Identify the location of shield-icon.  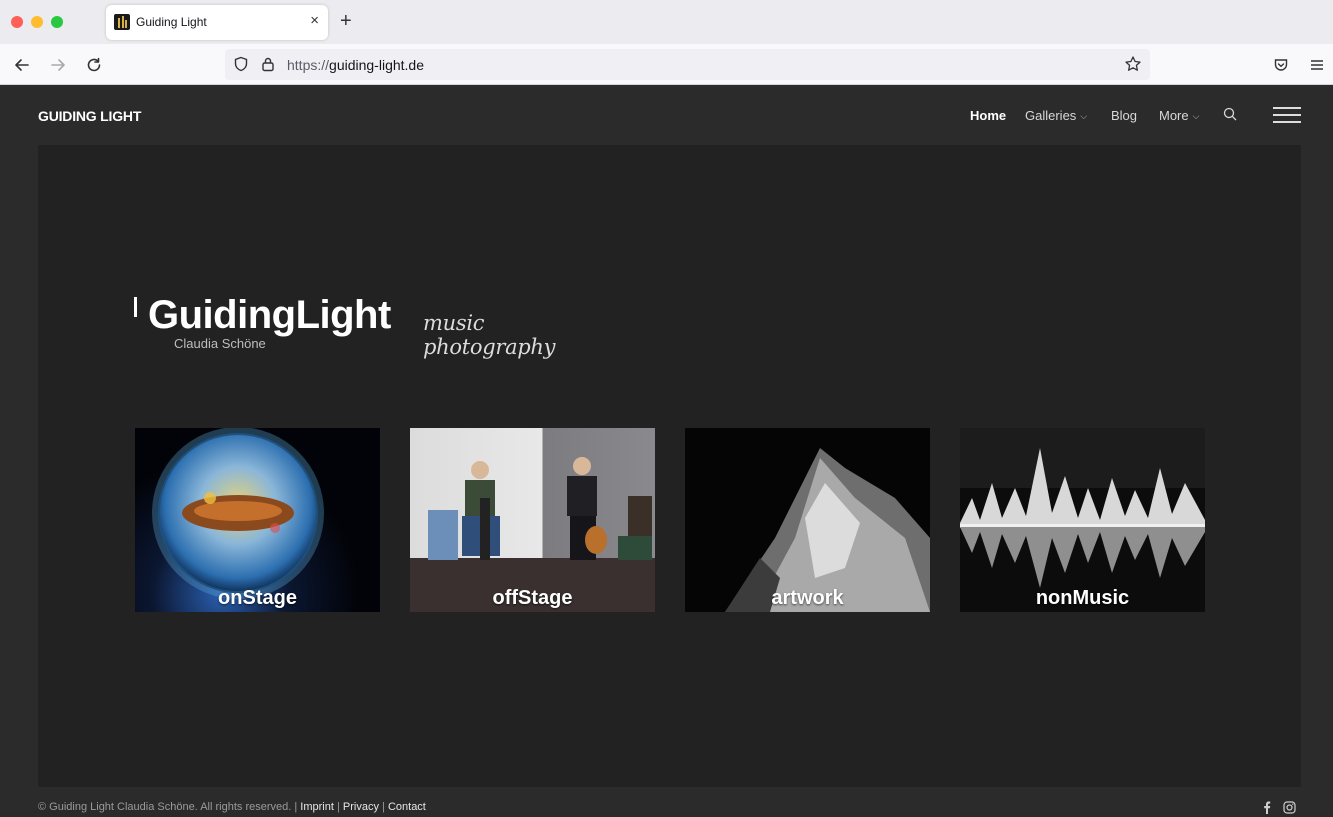
(241, 64).